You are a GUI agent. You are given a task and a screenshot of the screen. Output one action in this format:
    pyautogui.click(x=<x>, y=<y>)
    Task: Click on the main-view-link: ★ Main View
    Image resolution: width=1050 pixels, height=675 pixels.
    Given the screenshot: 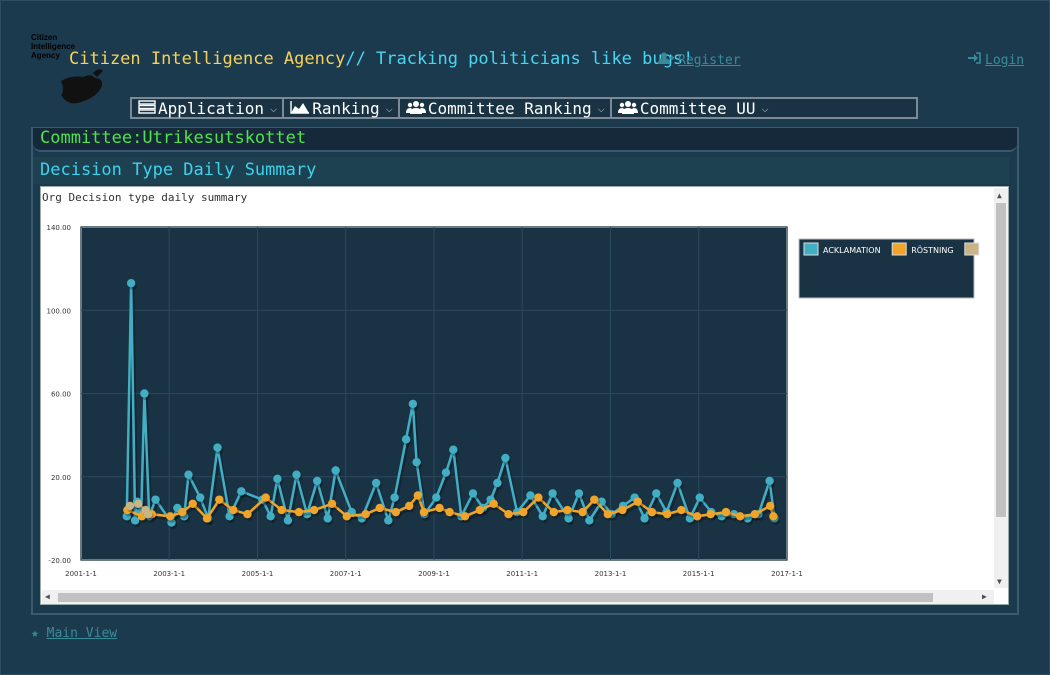 What is the action you would take?
    pyautogui.click(x=74, y=633)
    